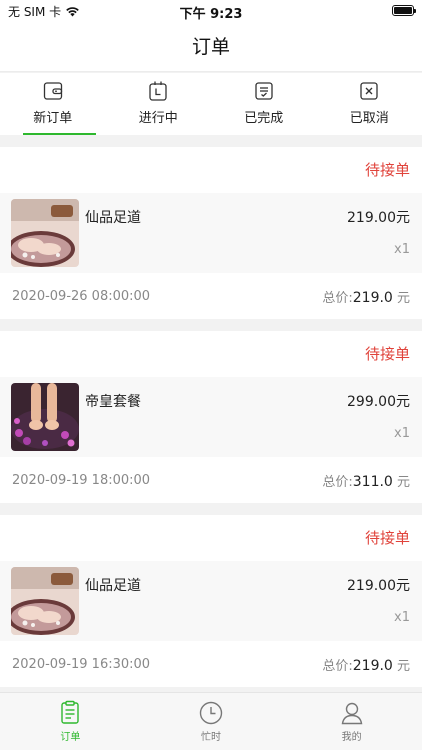 The width and height of the screenshot is (422, 750). Describe the element at coordinates (404, 10) in the screenshot. I see `battery-icon` at that location.